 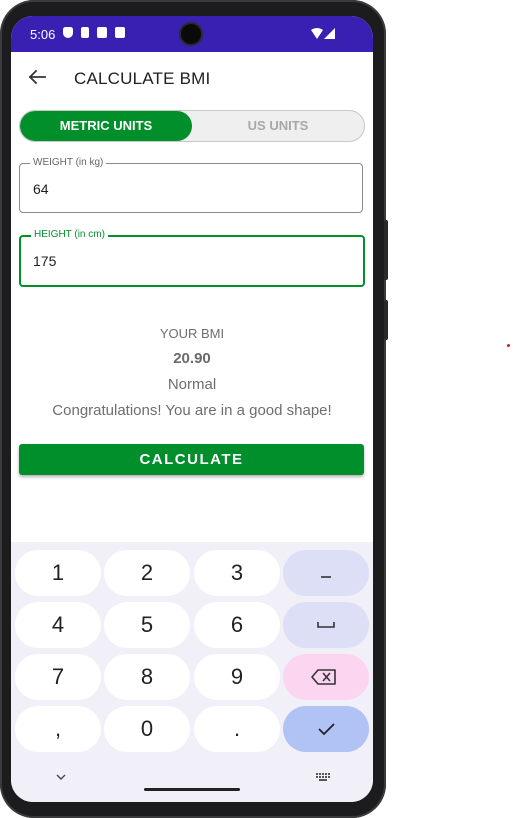 What do you see at coordinates (94, 32) in the screenshot?
I see `status-notification-icons` at bounding box center [94, 32].